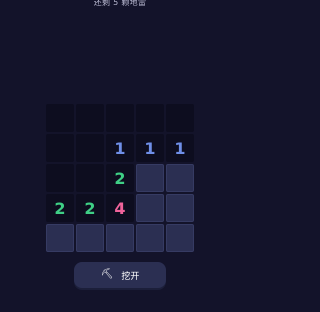 Image resolution: width=320 pixels, height=312 pixels. What do you see at coordinates (120, 208) in the screenshot?
I see `revealed-cell: 4` at bounding box center [120, 208].